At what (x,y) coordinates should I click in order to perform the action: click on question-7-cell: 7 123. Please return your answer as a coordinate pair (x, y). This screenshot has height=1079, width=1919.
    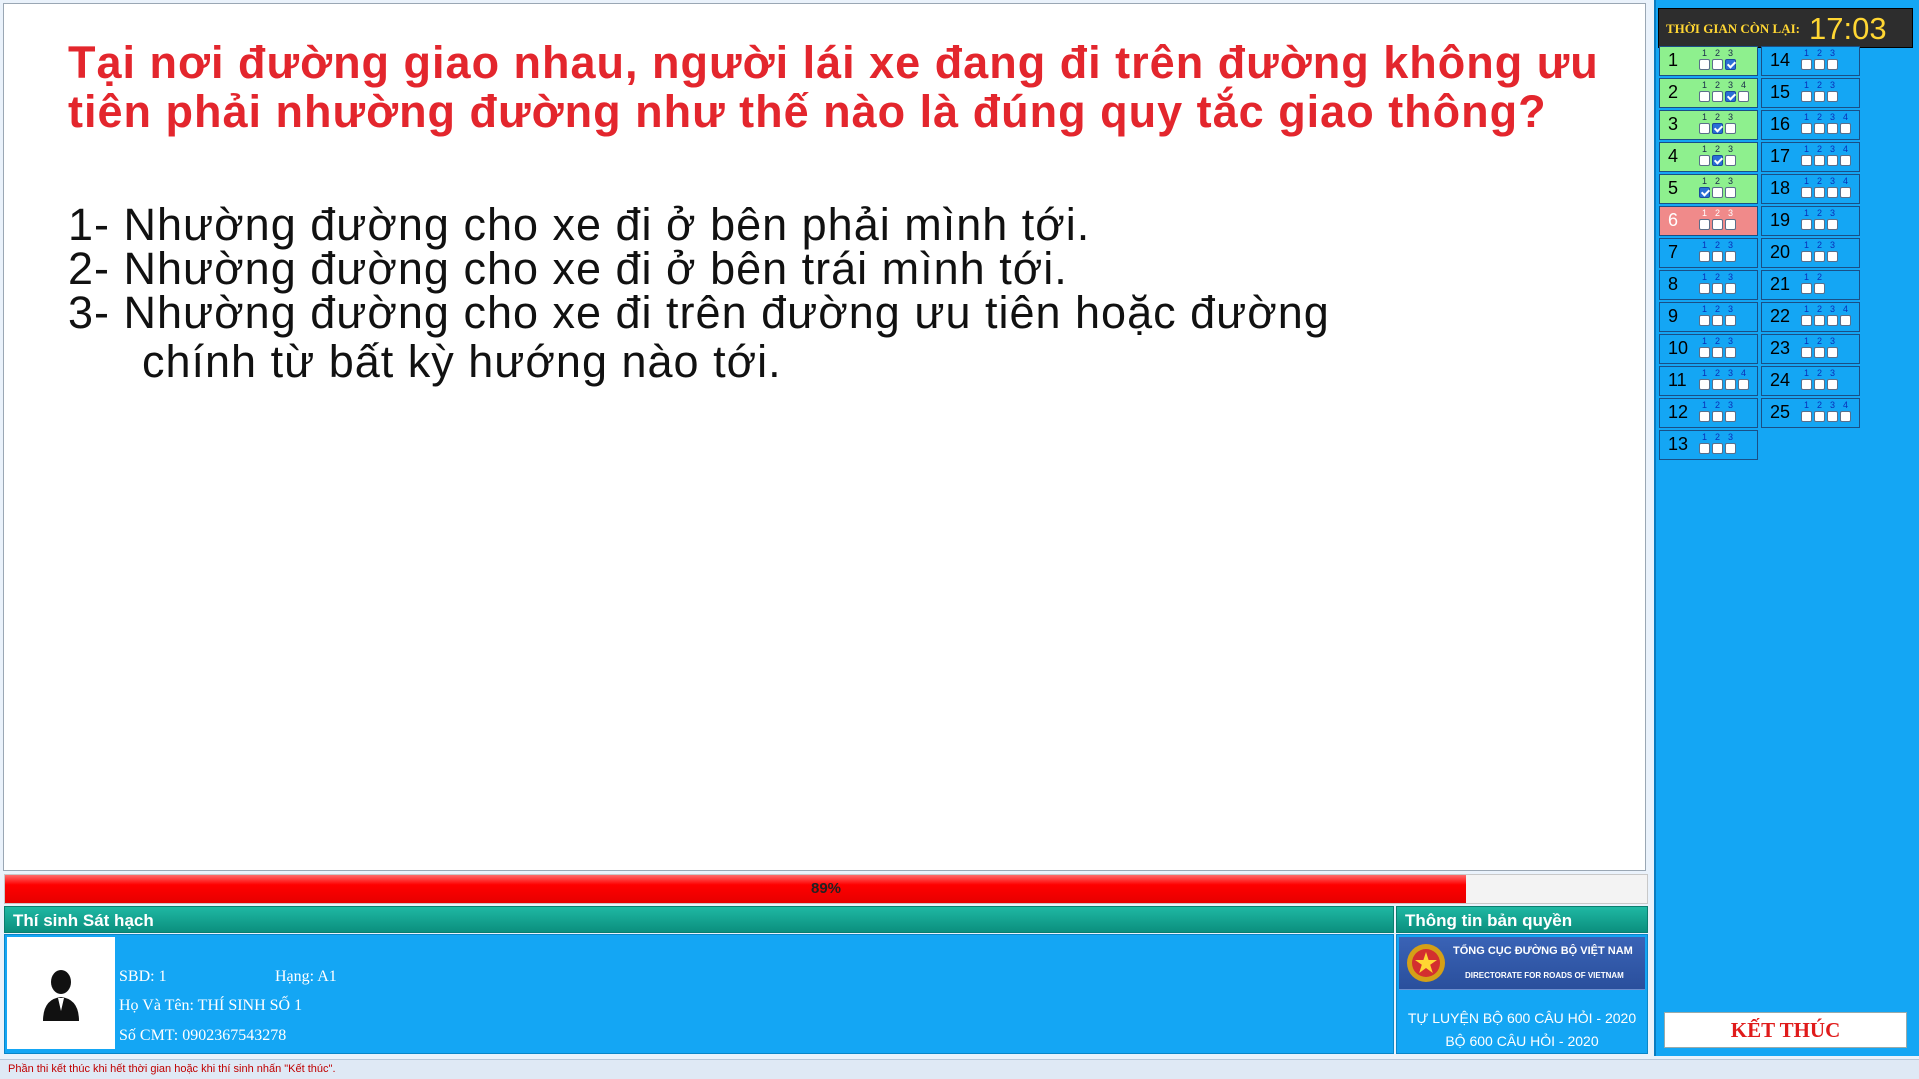
    Looking at the image, I should click on (1708, 253).